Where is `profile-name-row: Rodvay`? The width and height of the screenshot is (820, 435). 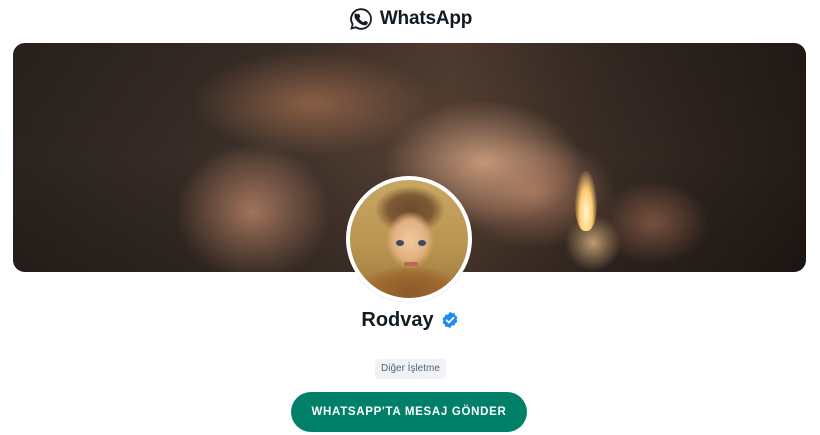 profile-name-row: Rodvay is located at coordinates (410, 320).